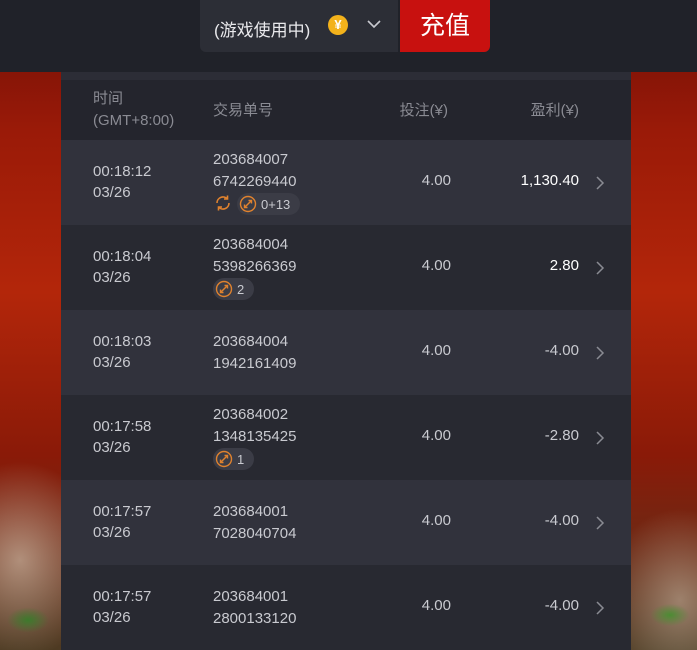  I want to click on header-bet: 投注(¥), so click(423, 110).